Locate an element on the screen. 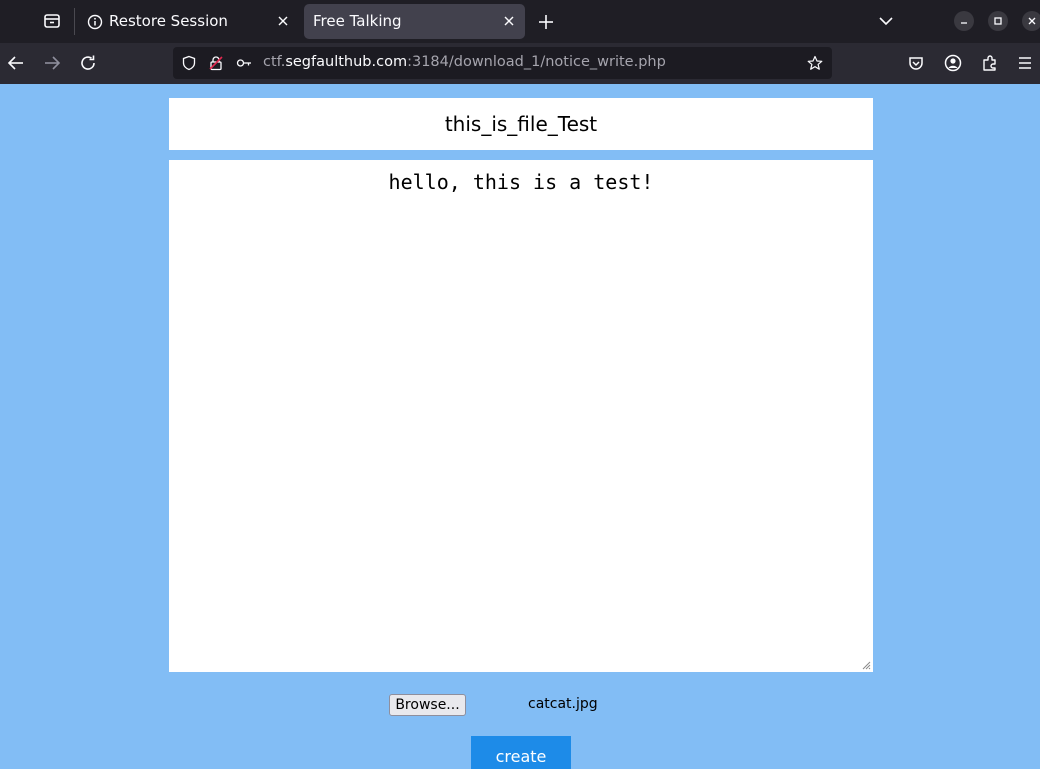 This screenshot has width=1040, height=769. firefox-view-button is located at coordinates (52, 21).